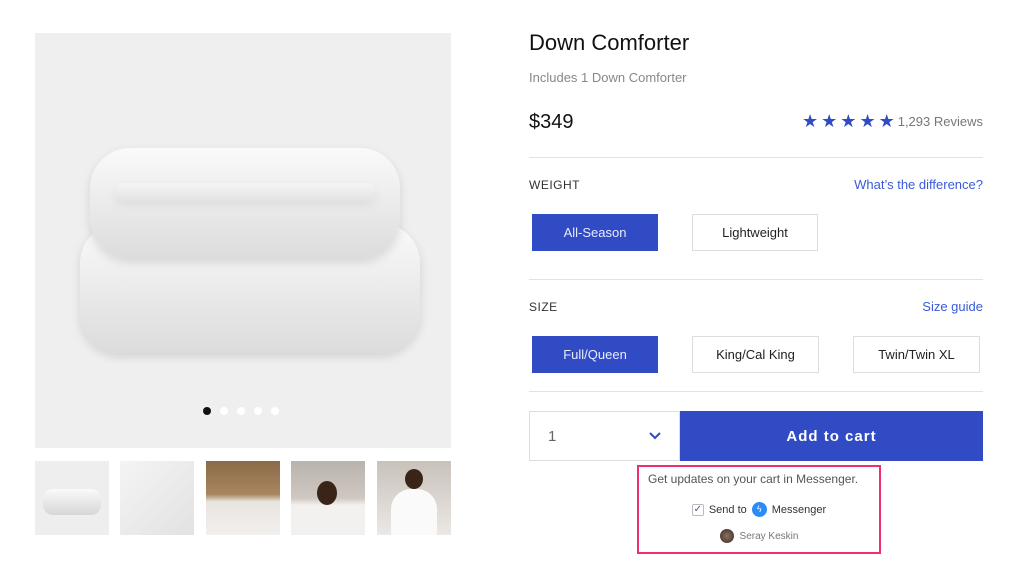 The height and width of the screenshot is (579, 1024). I want to click on carousel-dots, so click(241, 411).